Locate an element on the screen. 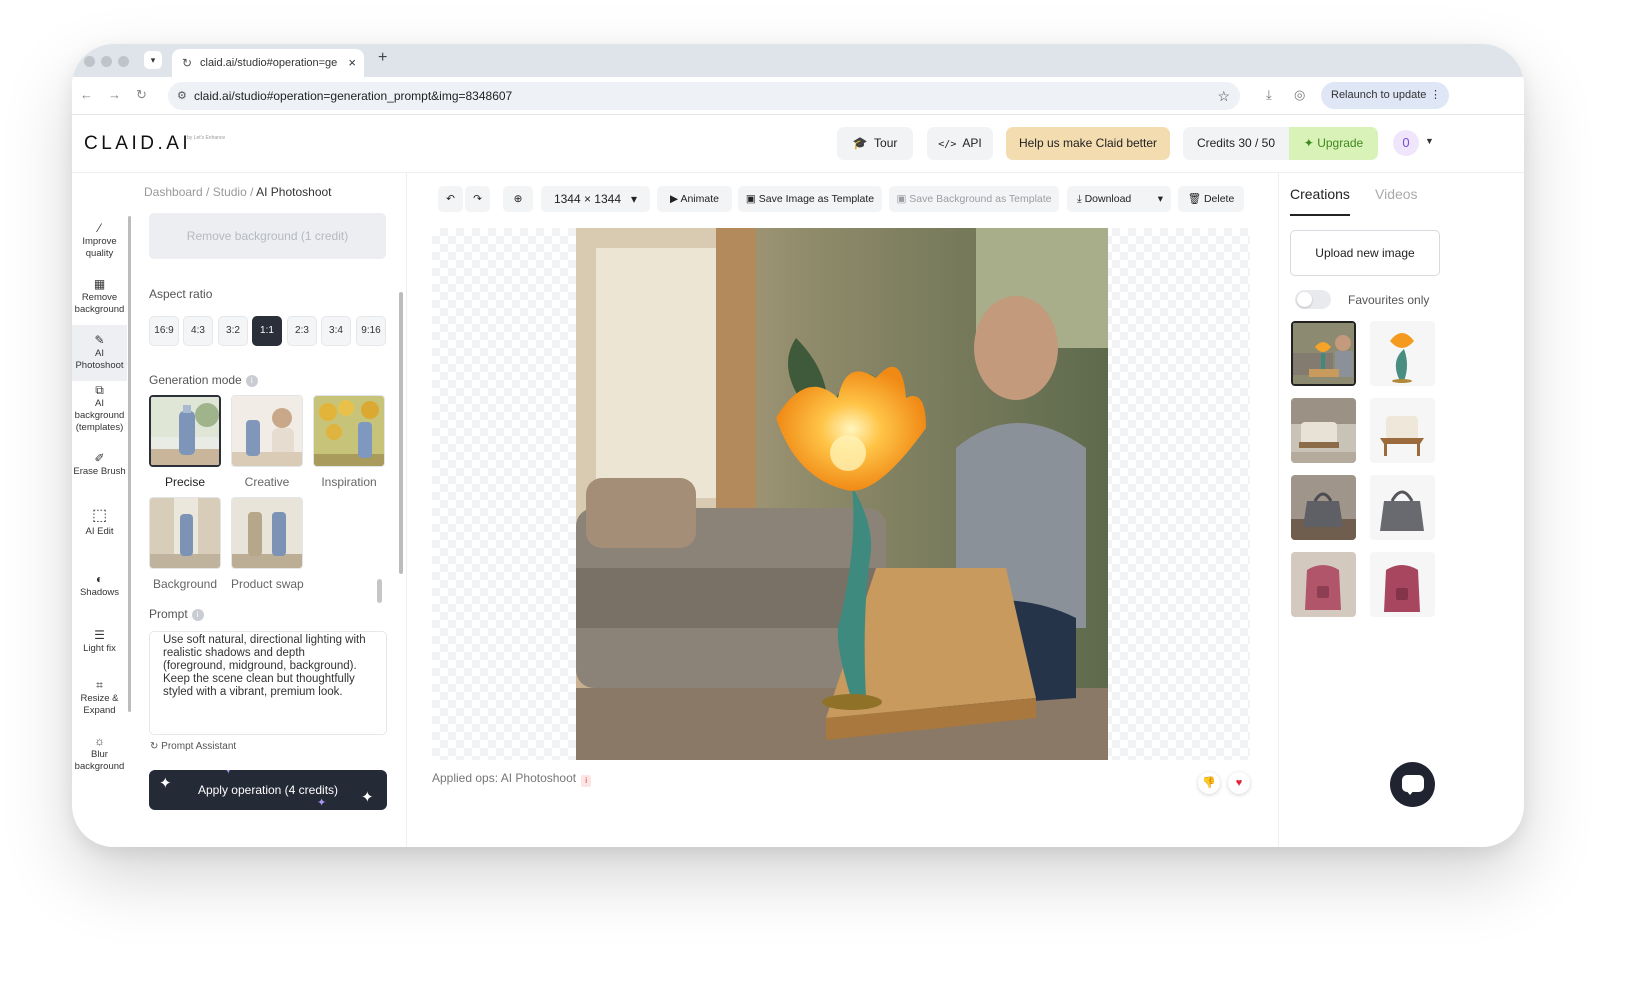 Image resolution: width=1630 pixels, height=986 pixels. ratio-9-16: 9:16 is located at coordinates (371, 331).